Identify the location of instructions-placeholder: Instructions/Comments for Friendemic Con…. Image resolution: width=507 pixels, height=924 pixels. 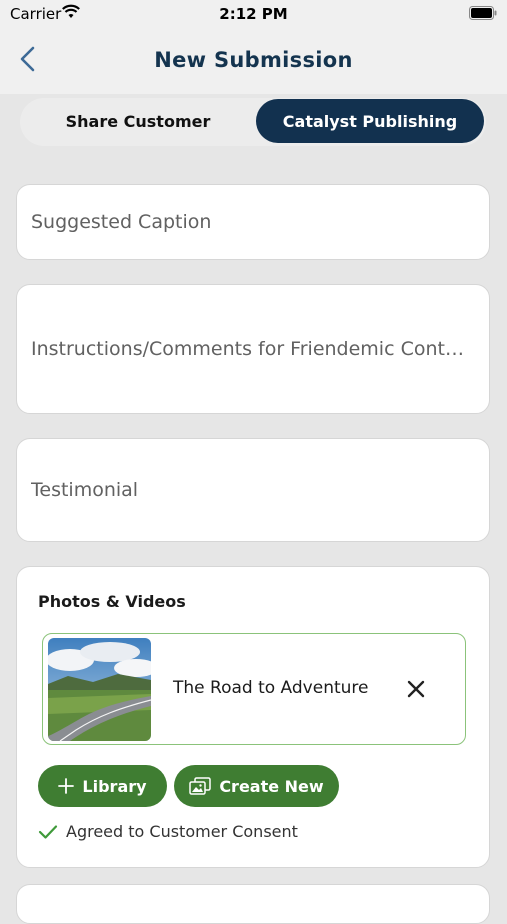
(253, 349).